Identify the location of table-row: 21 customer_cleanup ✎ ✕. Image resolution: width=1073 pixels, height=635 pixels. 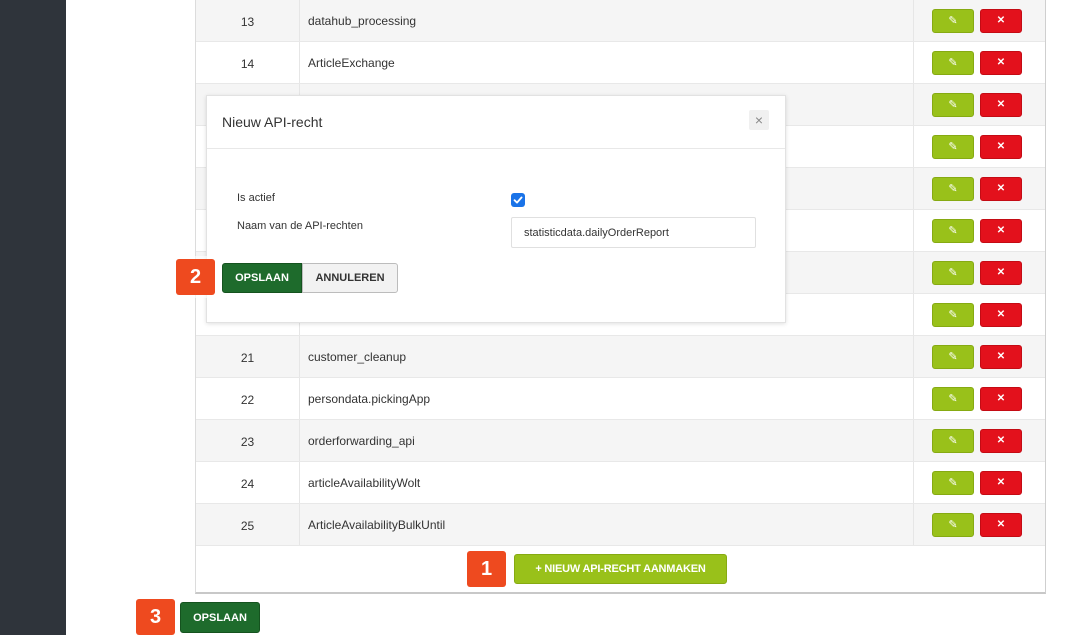
(620, 357).